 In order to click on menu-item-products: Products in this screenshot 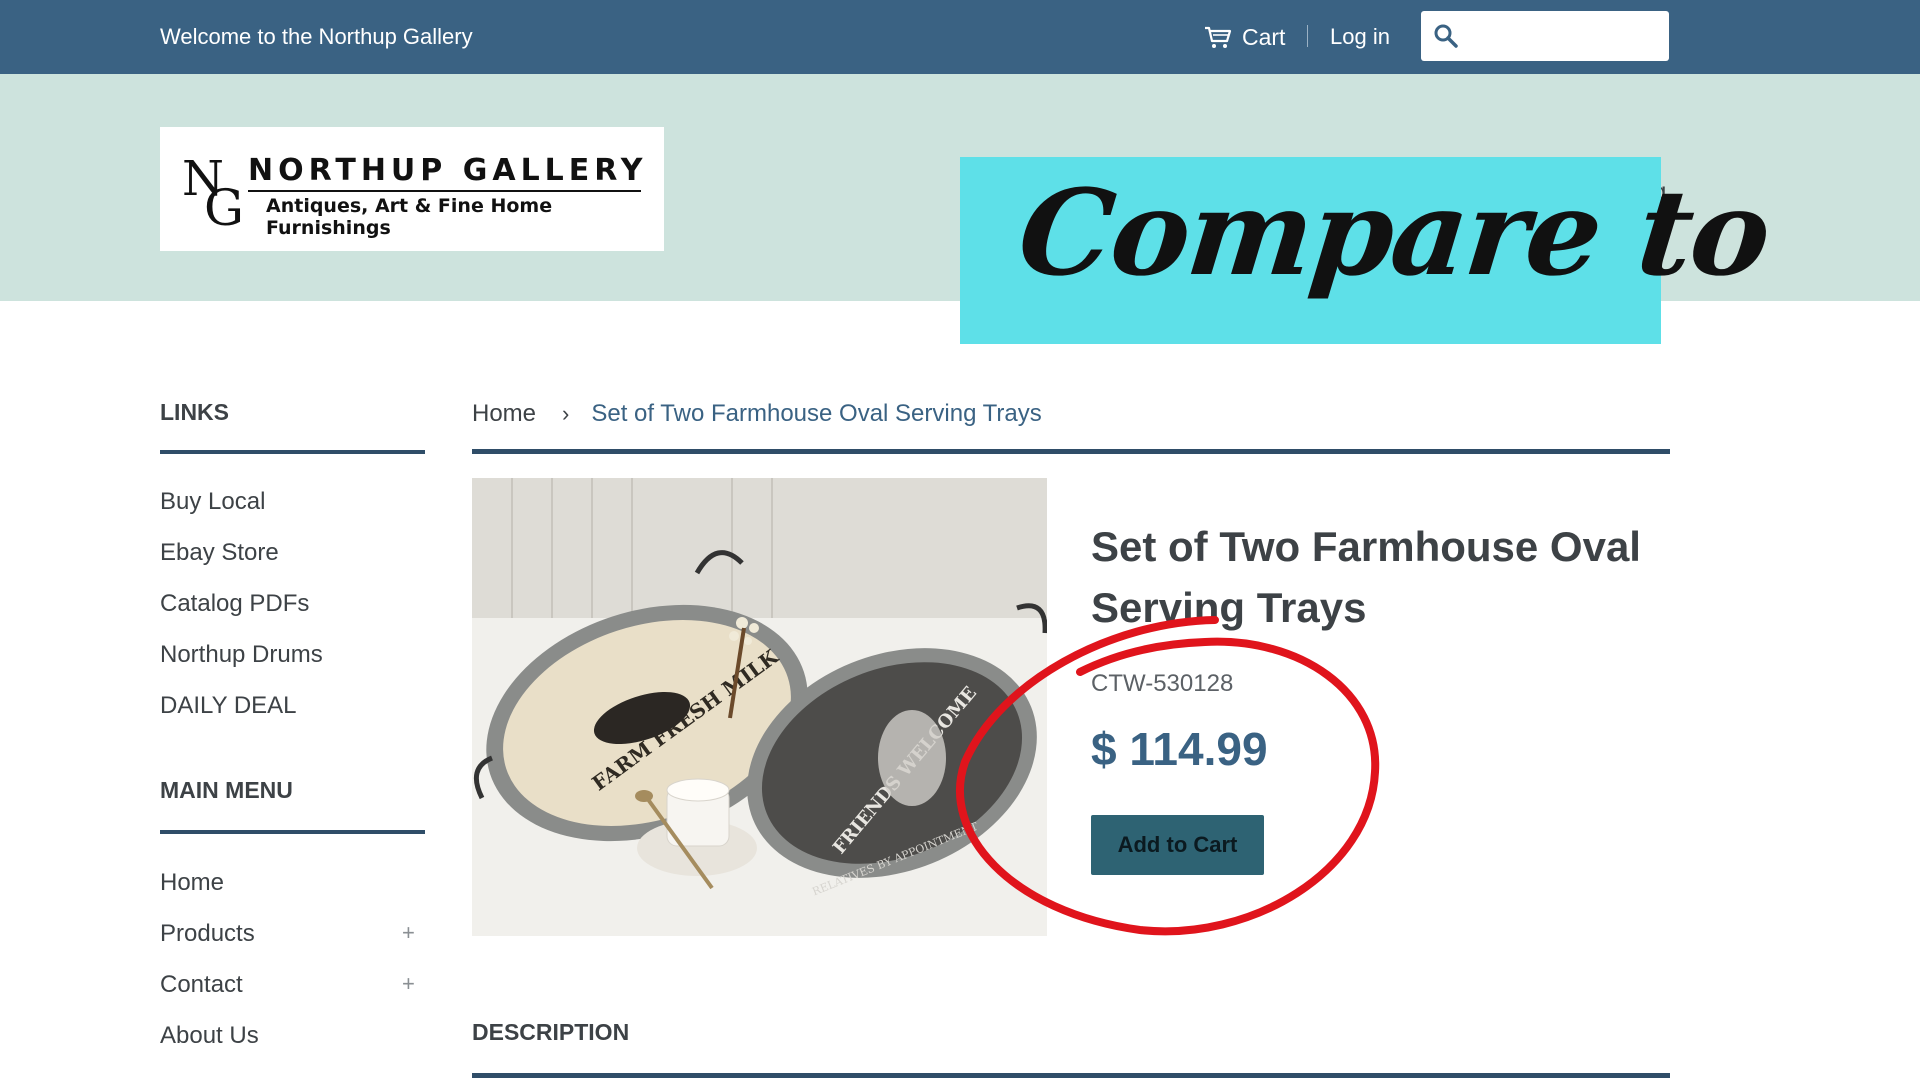, I will do `click(207, 934)`.